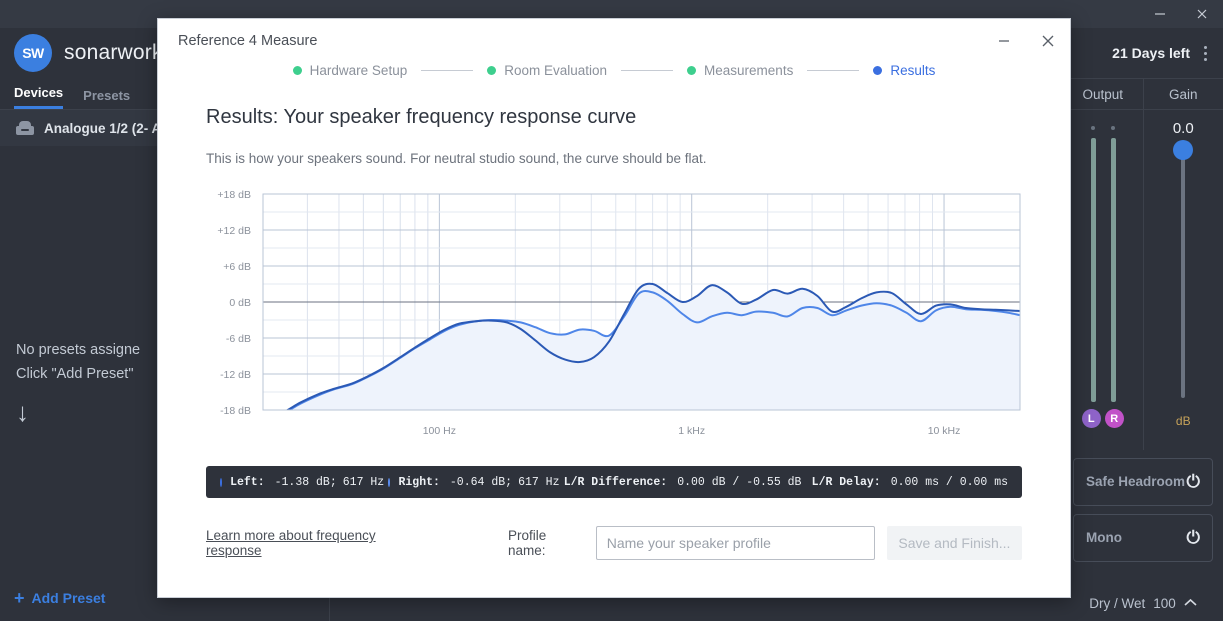 The width and height of the screenshot is (1223, 621). I want to click on gain-slider-track, so click(1183, 273).